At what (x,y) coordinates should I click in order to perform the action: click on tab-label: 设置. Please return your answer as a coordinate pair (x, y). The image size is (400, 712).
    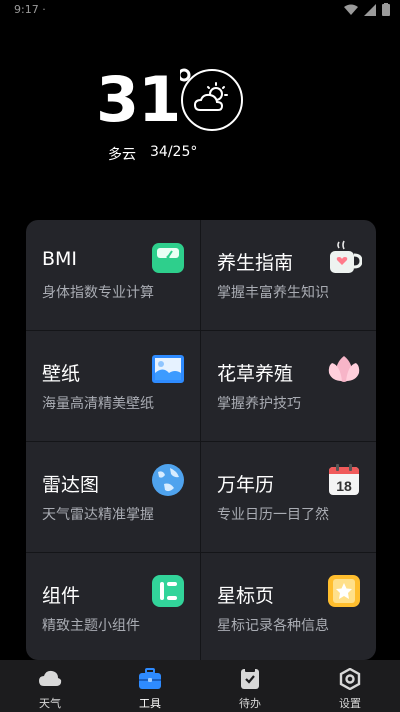
    Looking at the image, I should click on (350, 703).